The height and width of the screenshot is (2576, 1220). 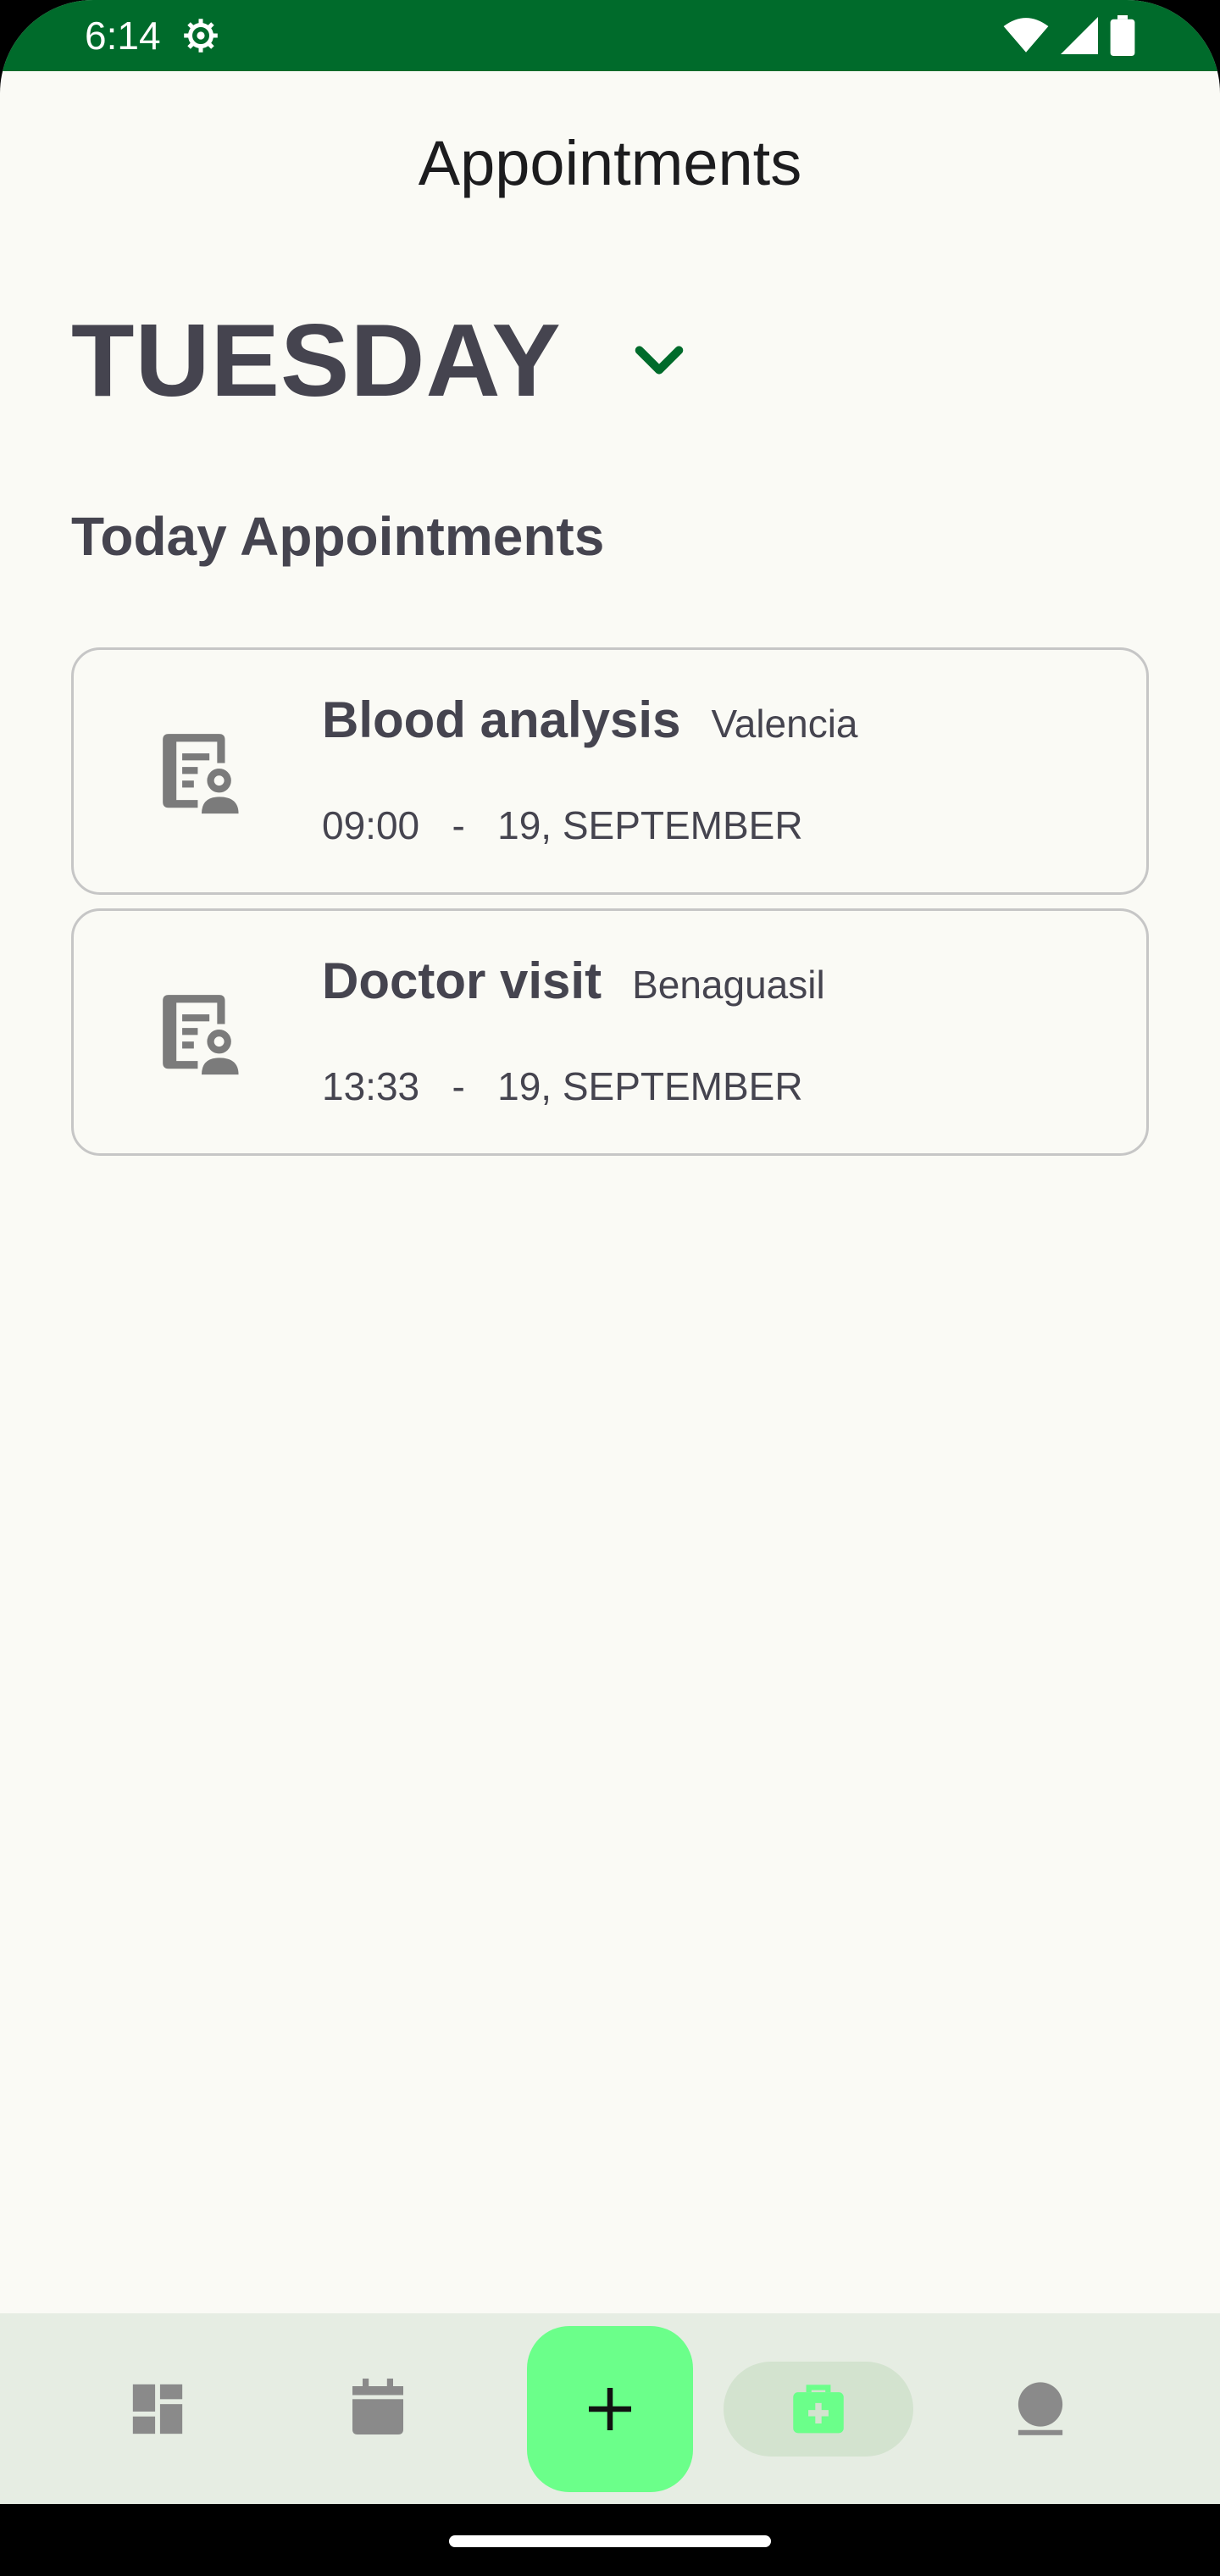 I want to click on signal-icon, so click(x=1079, y=35).